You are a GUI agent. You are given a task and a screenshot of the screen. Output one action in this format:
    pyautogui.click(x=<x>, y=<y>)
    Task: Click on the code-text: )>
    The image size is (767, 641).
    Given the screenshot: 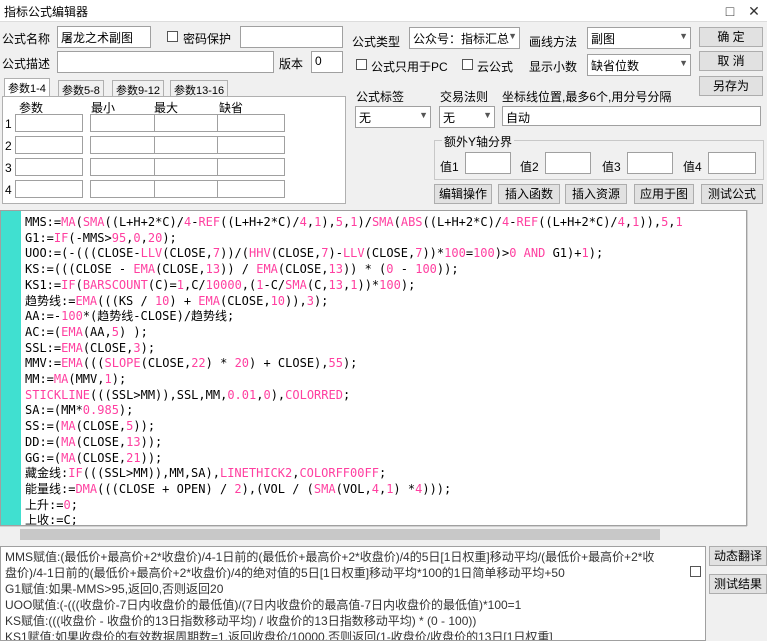 What is the action you would take?
    pyautogui.click(x=502, y=253)
    